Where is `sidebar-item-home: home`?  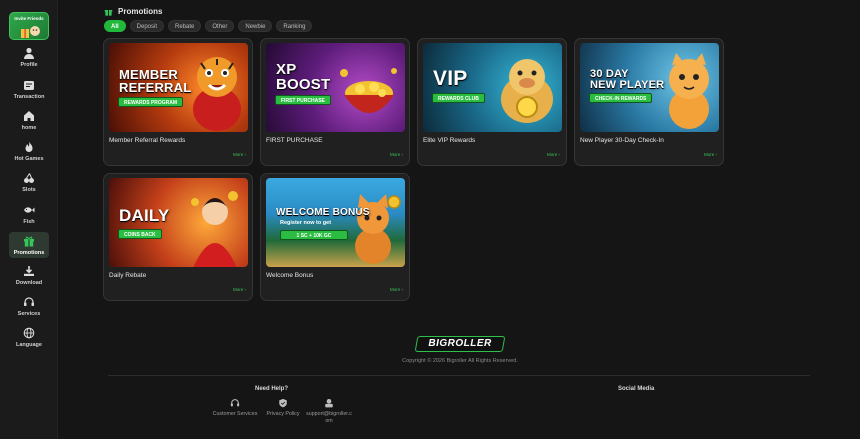 sidebar-item-home: home is located at coordinates (29, 124).